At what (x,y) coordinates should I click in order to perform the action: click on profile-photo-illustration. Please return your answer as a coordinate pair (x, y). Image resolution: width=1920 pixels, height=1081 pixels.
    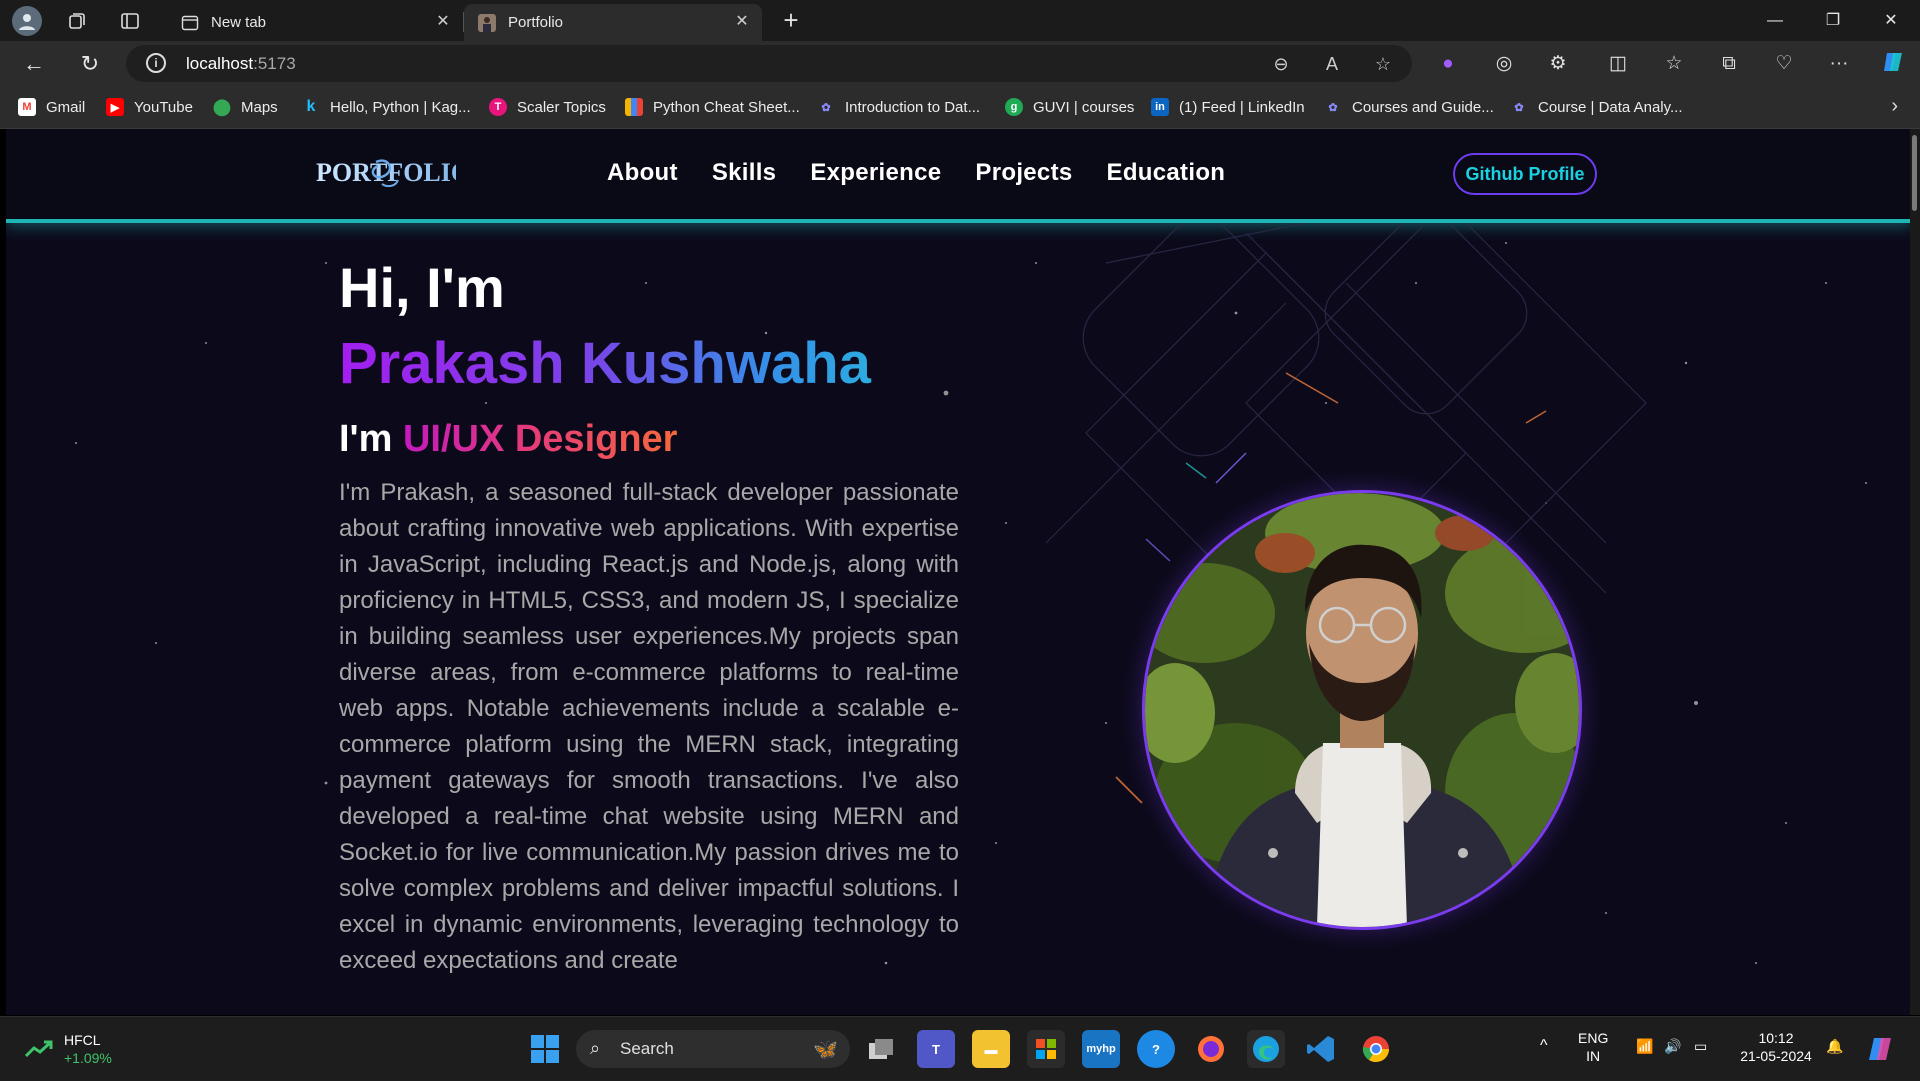
    Looking at the image, I should click on (1362, 710).